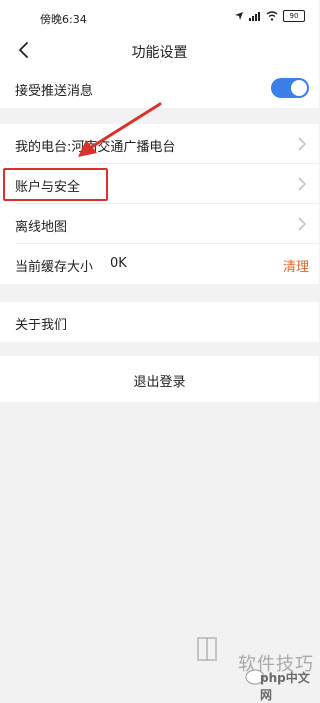 Image resolution: width=320 pixels, height=703 pixels. What do you see at coordinates (296, 265) in the screenshot?
I see `clear-cache-button: 清理` at bounding box center [296, 265].